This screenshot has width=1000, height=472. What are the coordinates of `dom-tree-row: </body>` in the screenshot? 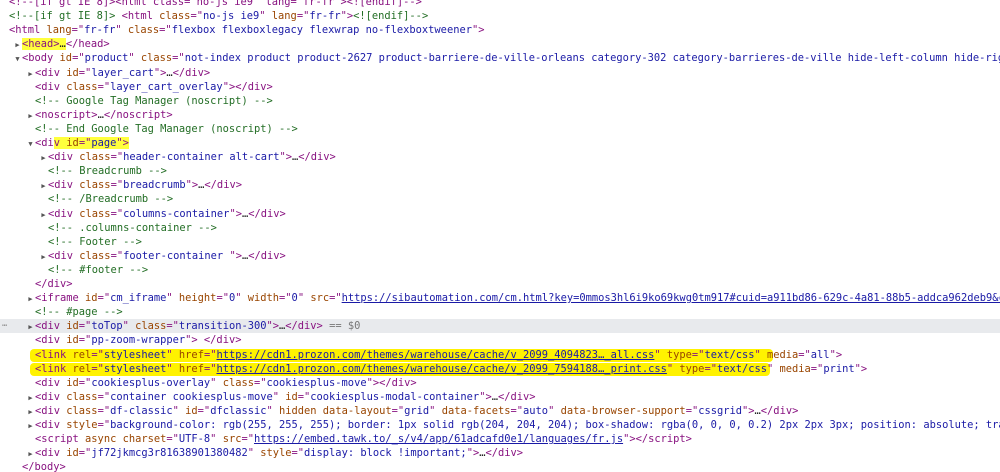 It's located at (500, 466).